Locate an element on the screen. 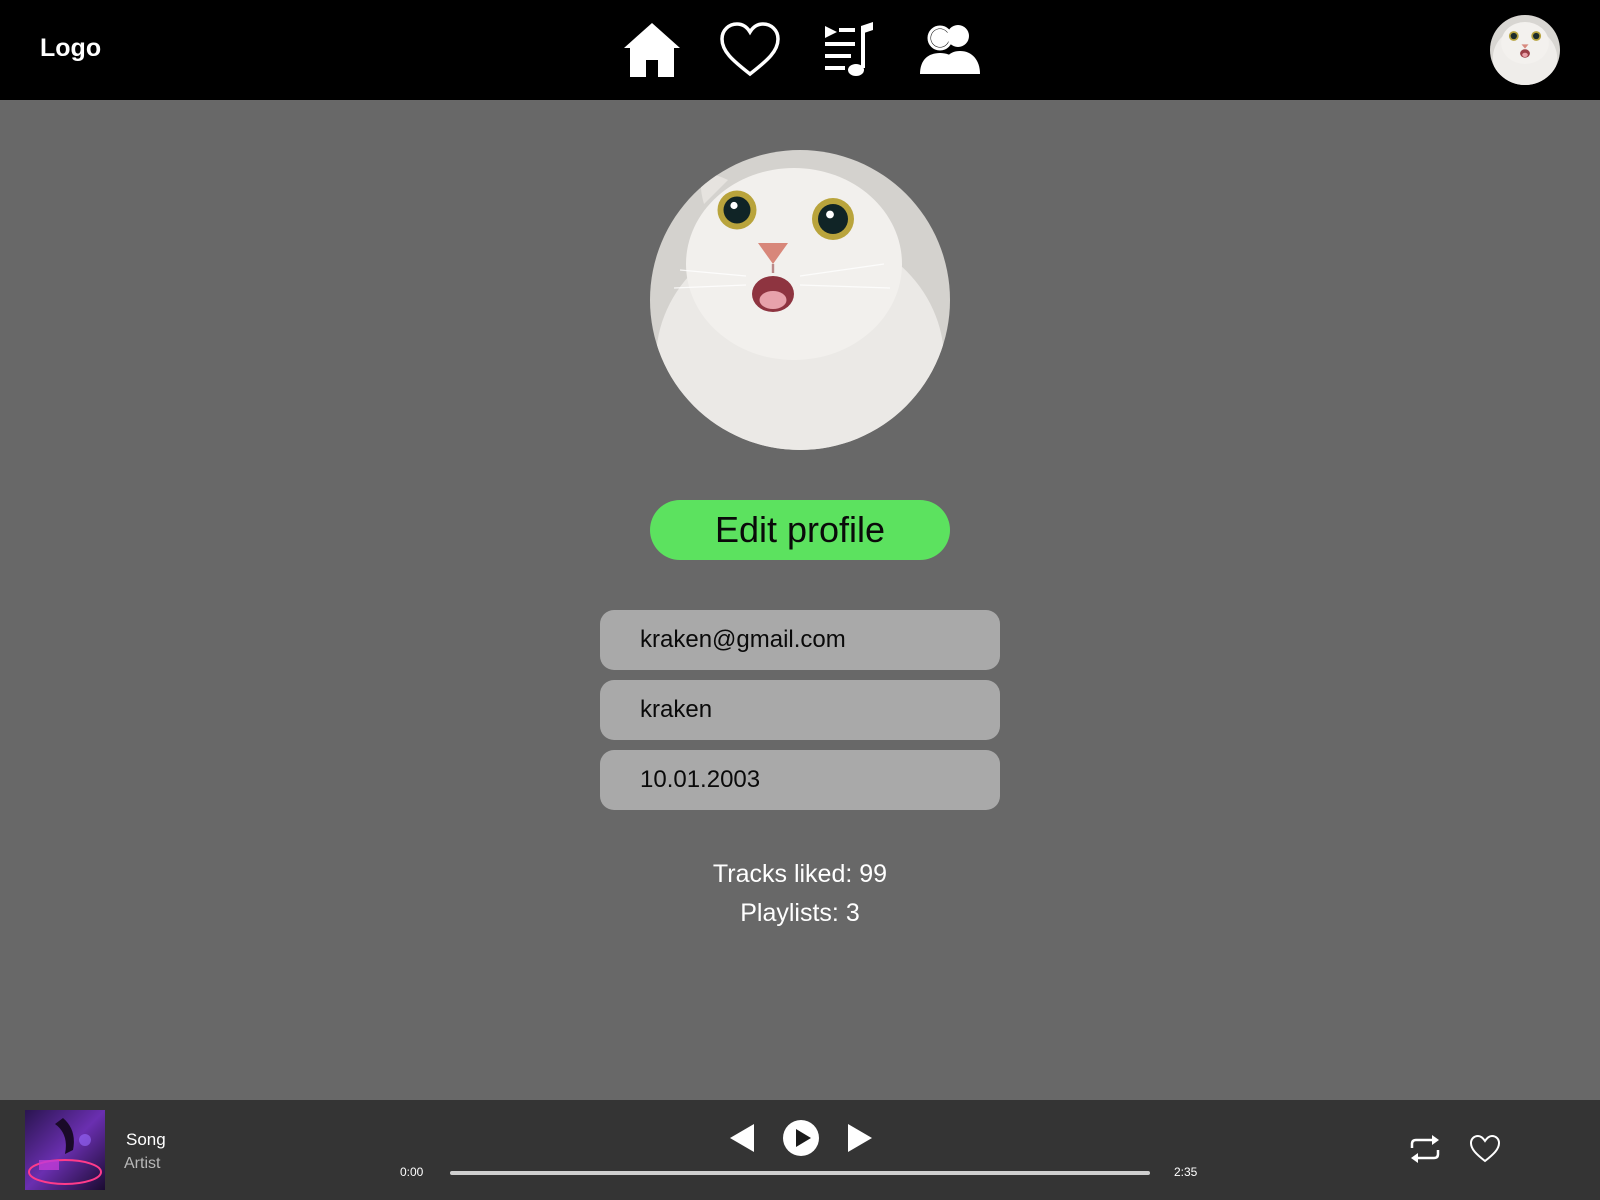  time-total: 2:35 is located at coordinates (1186, 1172).